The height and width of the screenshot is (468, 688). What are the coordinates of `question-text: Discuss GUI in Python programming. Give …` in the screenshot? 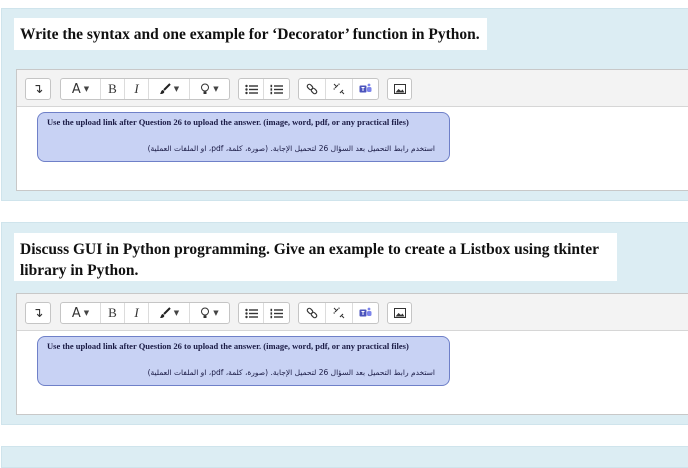 It's located at (315, 257).